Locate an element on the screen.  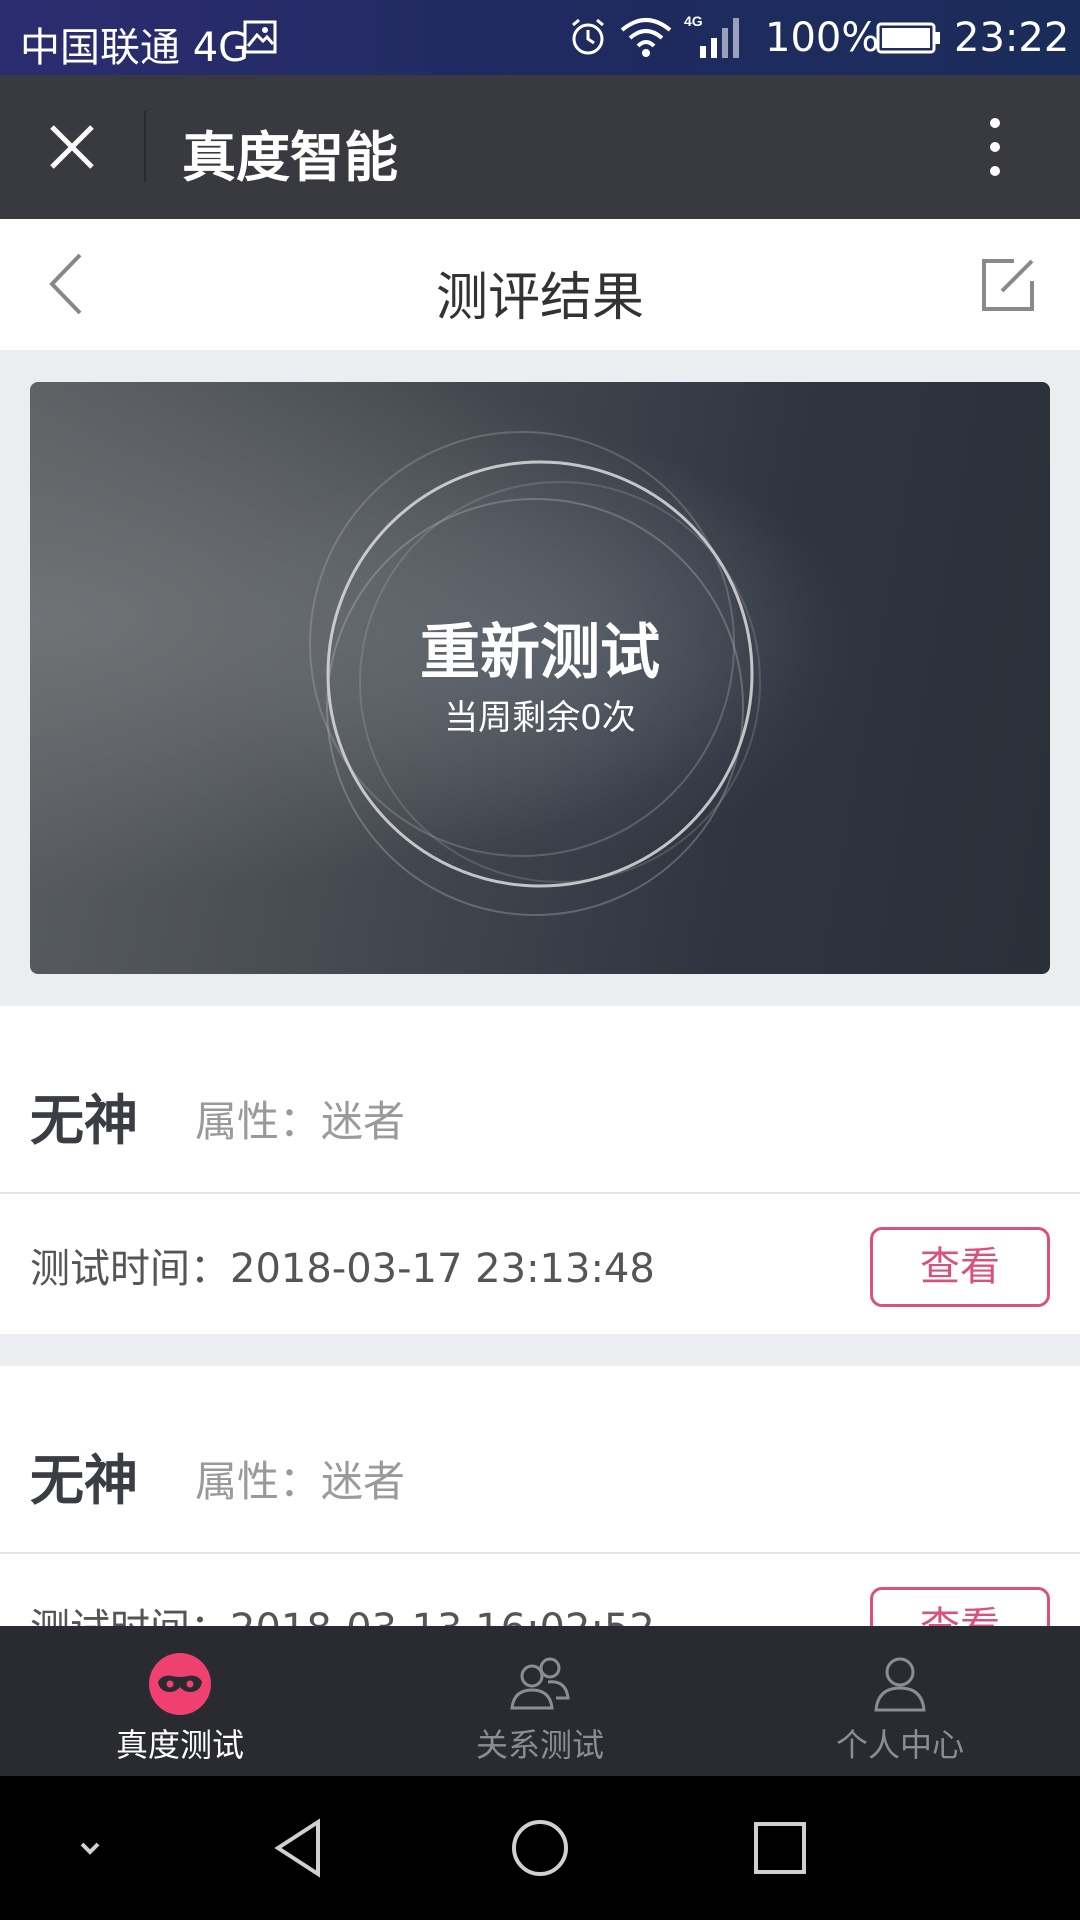
bottom-tab-bar: 真度测试 关系测试 个人中心 is located at coordinates (540, 1701).